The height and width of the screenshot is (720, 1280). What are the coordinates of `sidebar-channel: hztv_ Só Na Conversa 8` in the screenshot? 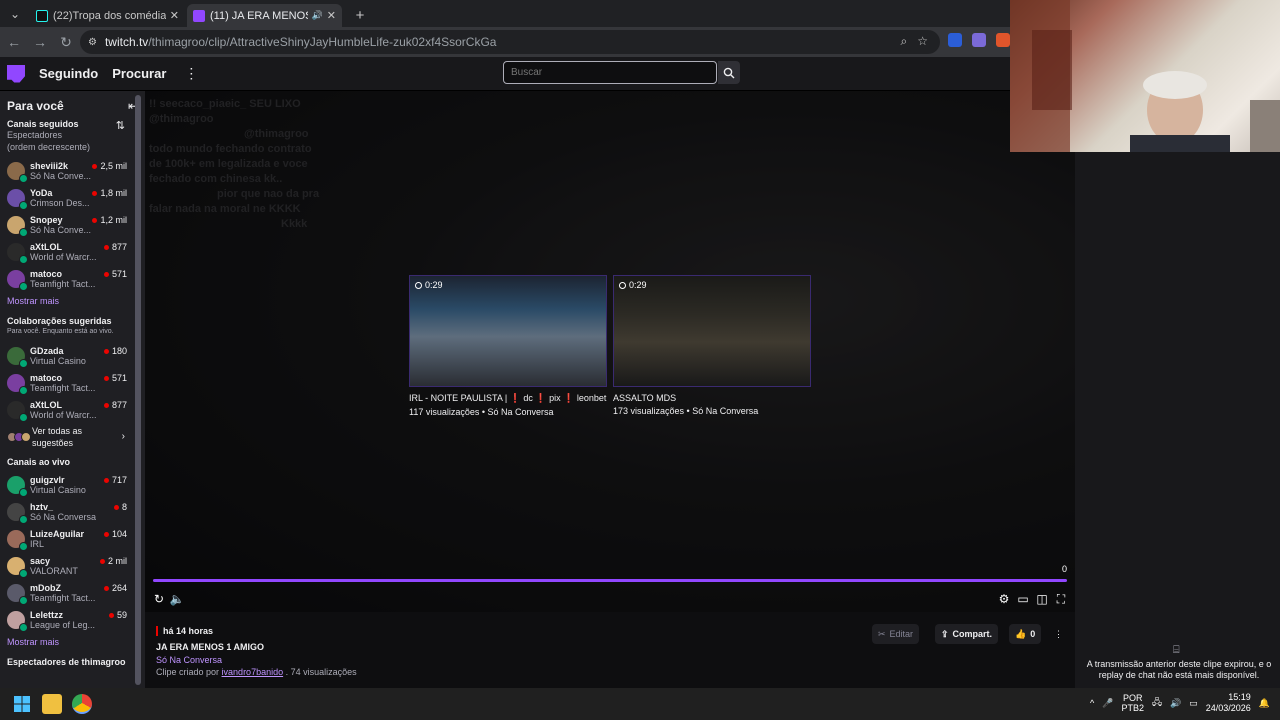 It's located at (72, 511).